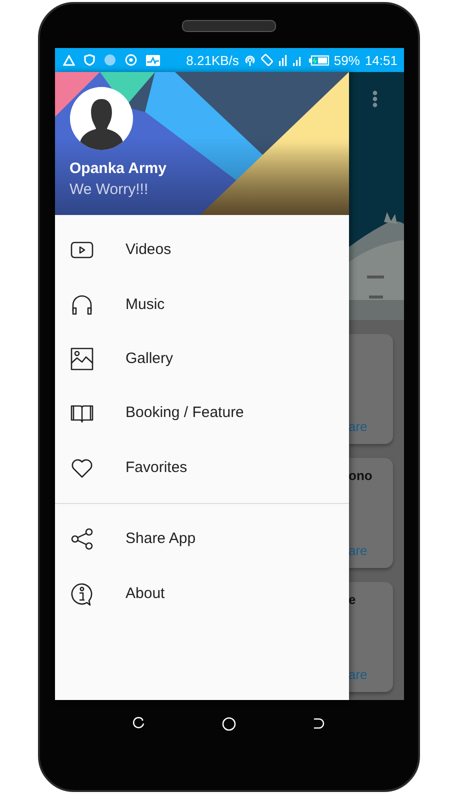  What do you see at coordinates (266, 60) in the screenshot?
I see `rotate-icon` at bounding box center [266, 60].